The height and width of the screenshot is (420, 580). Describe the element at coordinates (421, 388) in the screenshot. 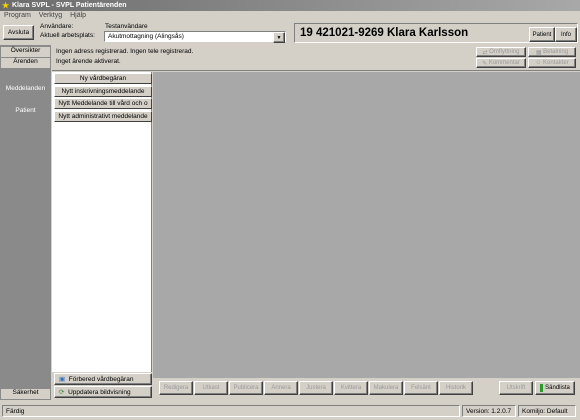

I see `felsant-button: Felsänt` at that location.